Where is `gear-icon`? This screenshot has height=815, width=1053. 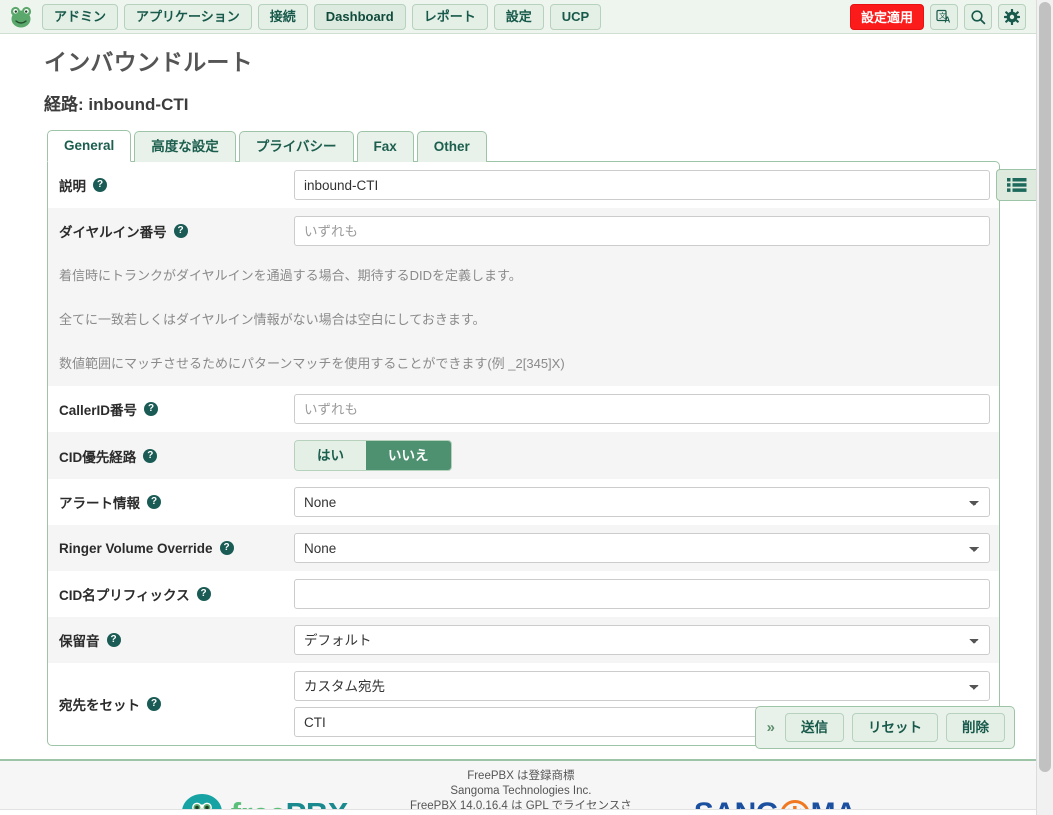
gear-icon is located at coordinates (1012, 16).